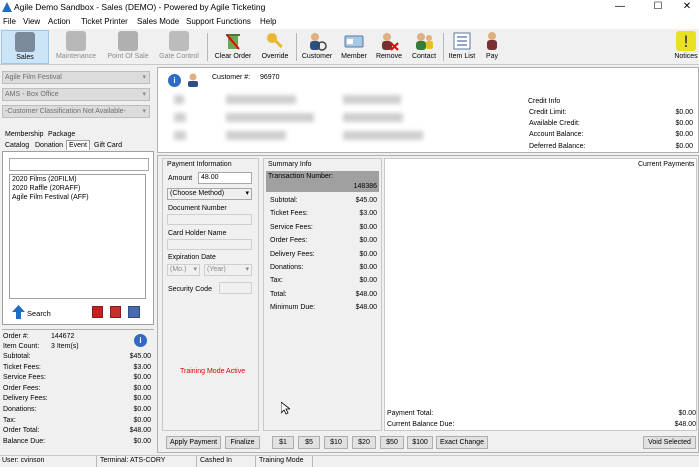  What do you see at coordinates (275, 41) in the screenshot?
I see `key-icon` at bounding box center [275, 41].